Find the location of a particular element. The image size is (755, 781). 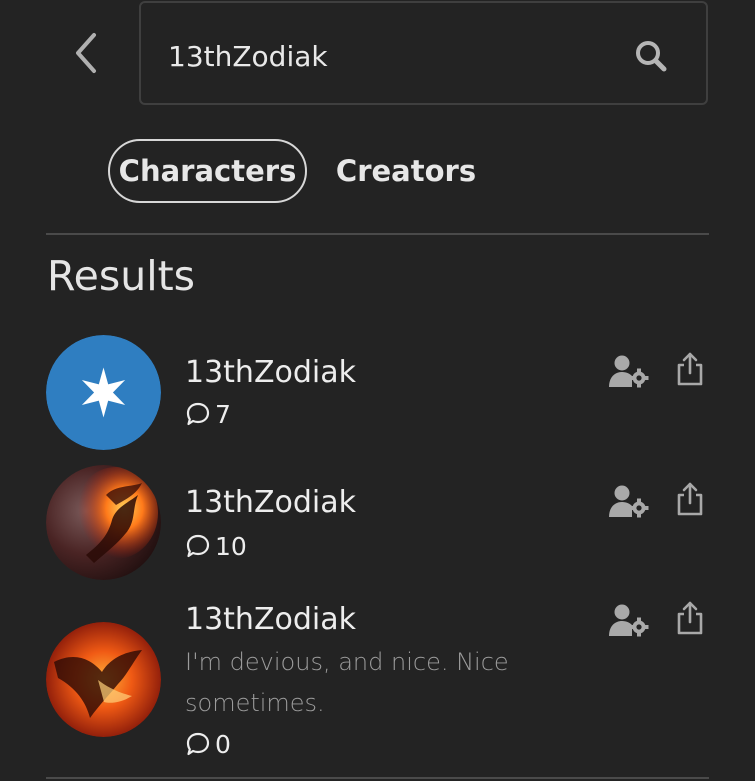

chat-count-value: 10 is located at coordinates (231, 546).